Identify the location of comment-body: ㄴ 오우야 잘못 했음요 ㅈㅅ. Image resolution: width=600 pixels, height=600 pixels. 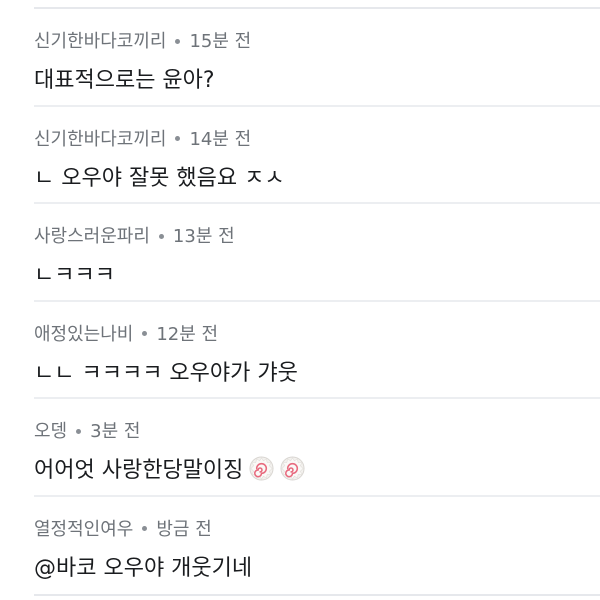
(159, 176).